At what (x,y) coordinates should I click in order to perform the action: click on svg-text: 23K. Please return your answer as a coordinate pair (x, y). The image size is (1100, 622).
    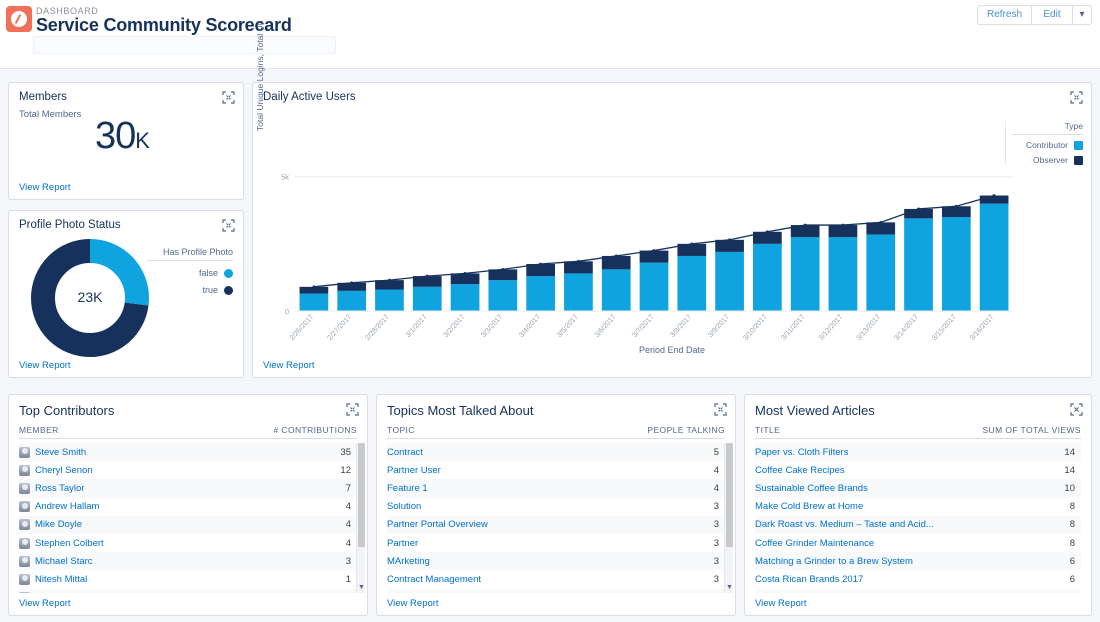
    Looking at the image, I should click on (91, 297).